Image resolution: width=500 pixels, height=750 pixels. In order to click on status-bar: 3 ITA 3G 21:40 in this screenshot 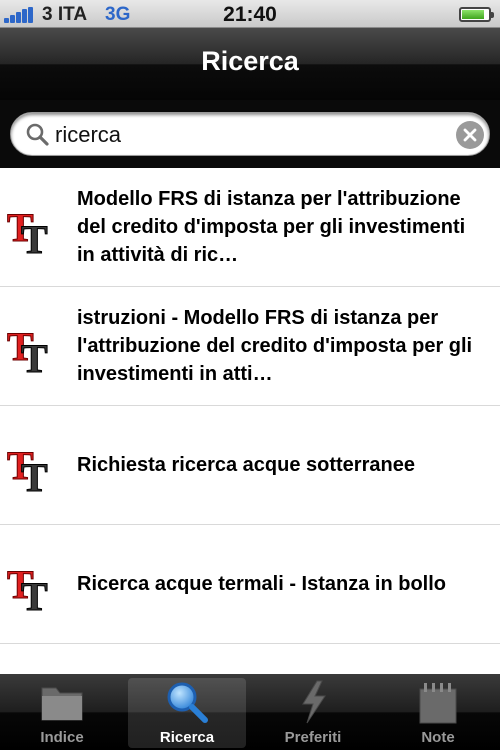, I will do `click(250, 14)`.